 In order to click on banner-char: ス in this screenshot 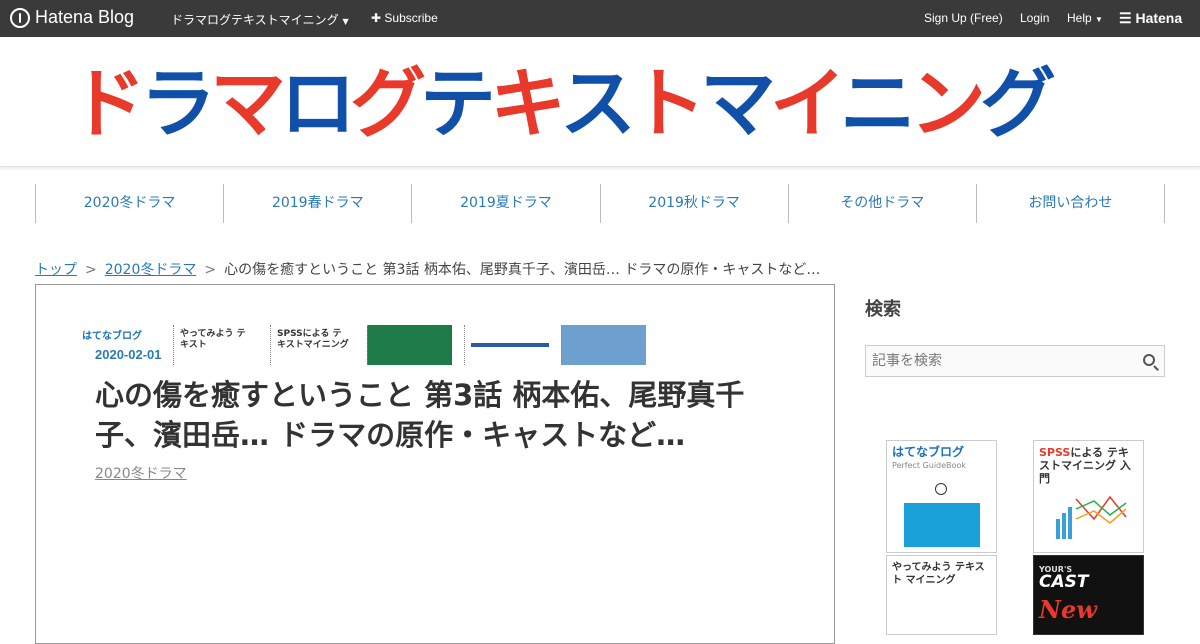, I will do `click(598, 103)`.